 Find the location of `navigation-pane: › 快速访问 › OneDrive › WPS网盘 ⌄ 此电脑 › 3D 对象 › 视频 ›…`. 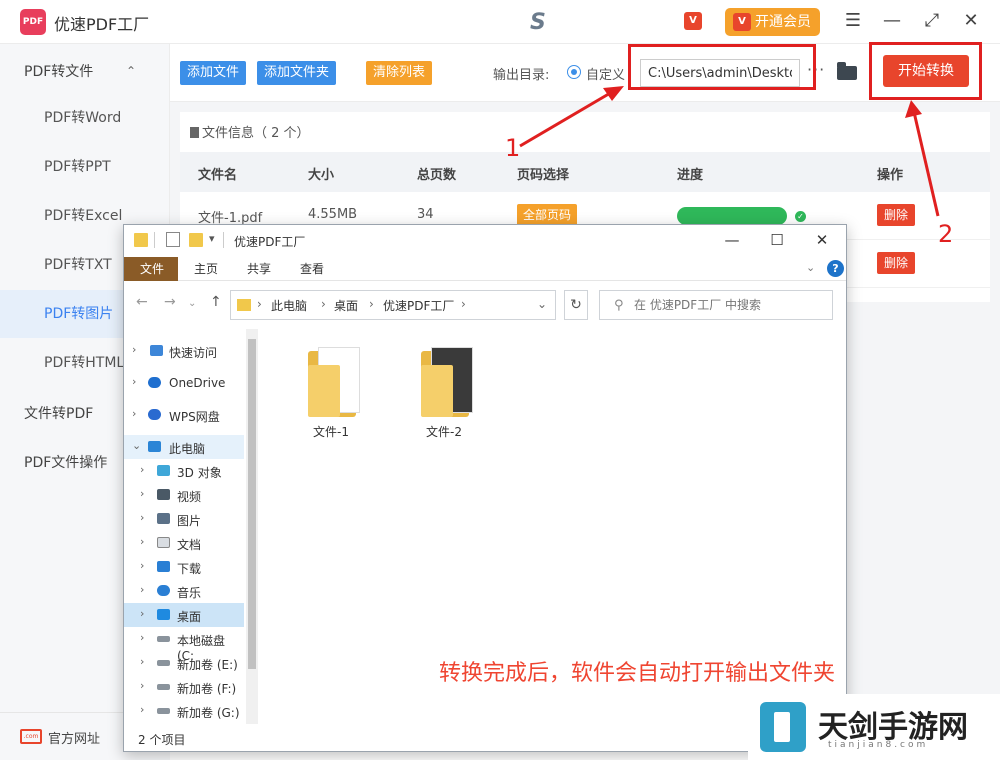

navigation-pane: › 快速访问 › OneDrive › WPS网盘 ⌄ 此电脑 › 3D 对象 › 视频 ›… is located at coordinates (192, 526).